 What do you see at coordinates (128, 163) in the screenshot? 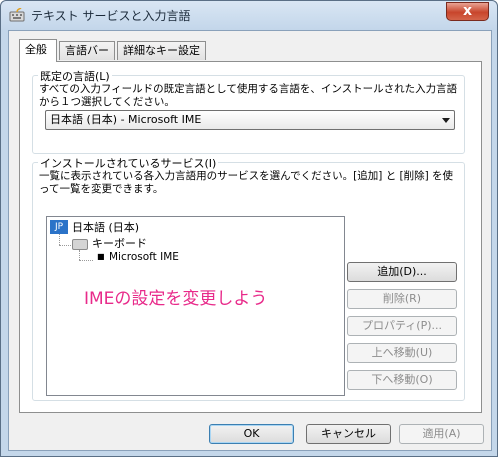
I see `installed-services-title: インストールされているサービス(I)` at bounding box center [128, 163].